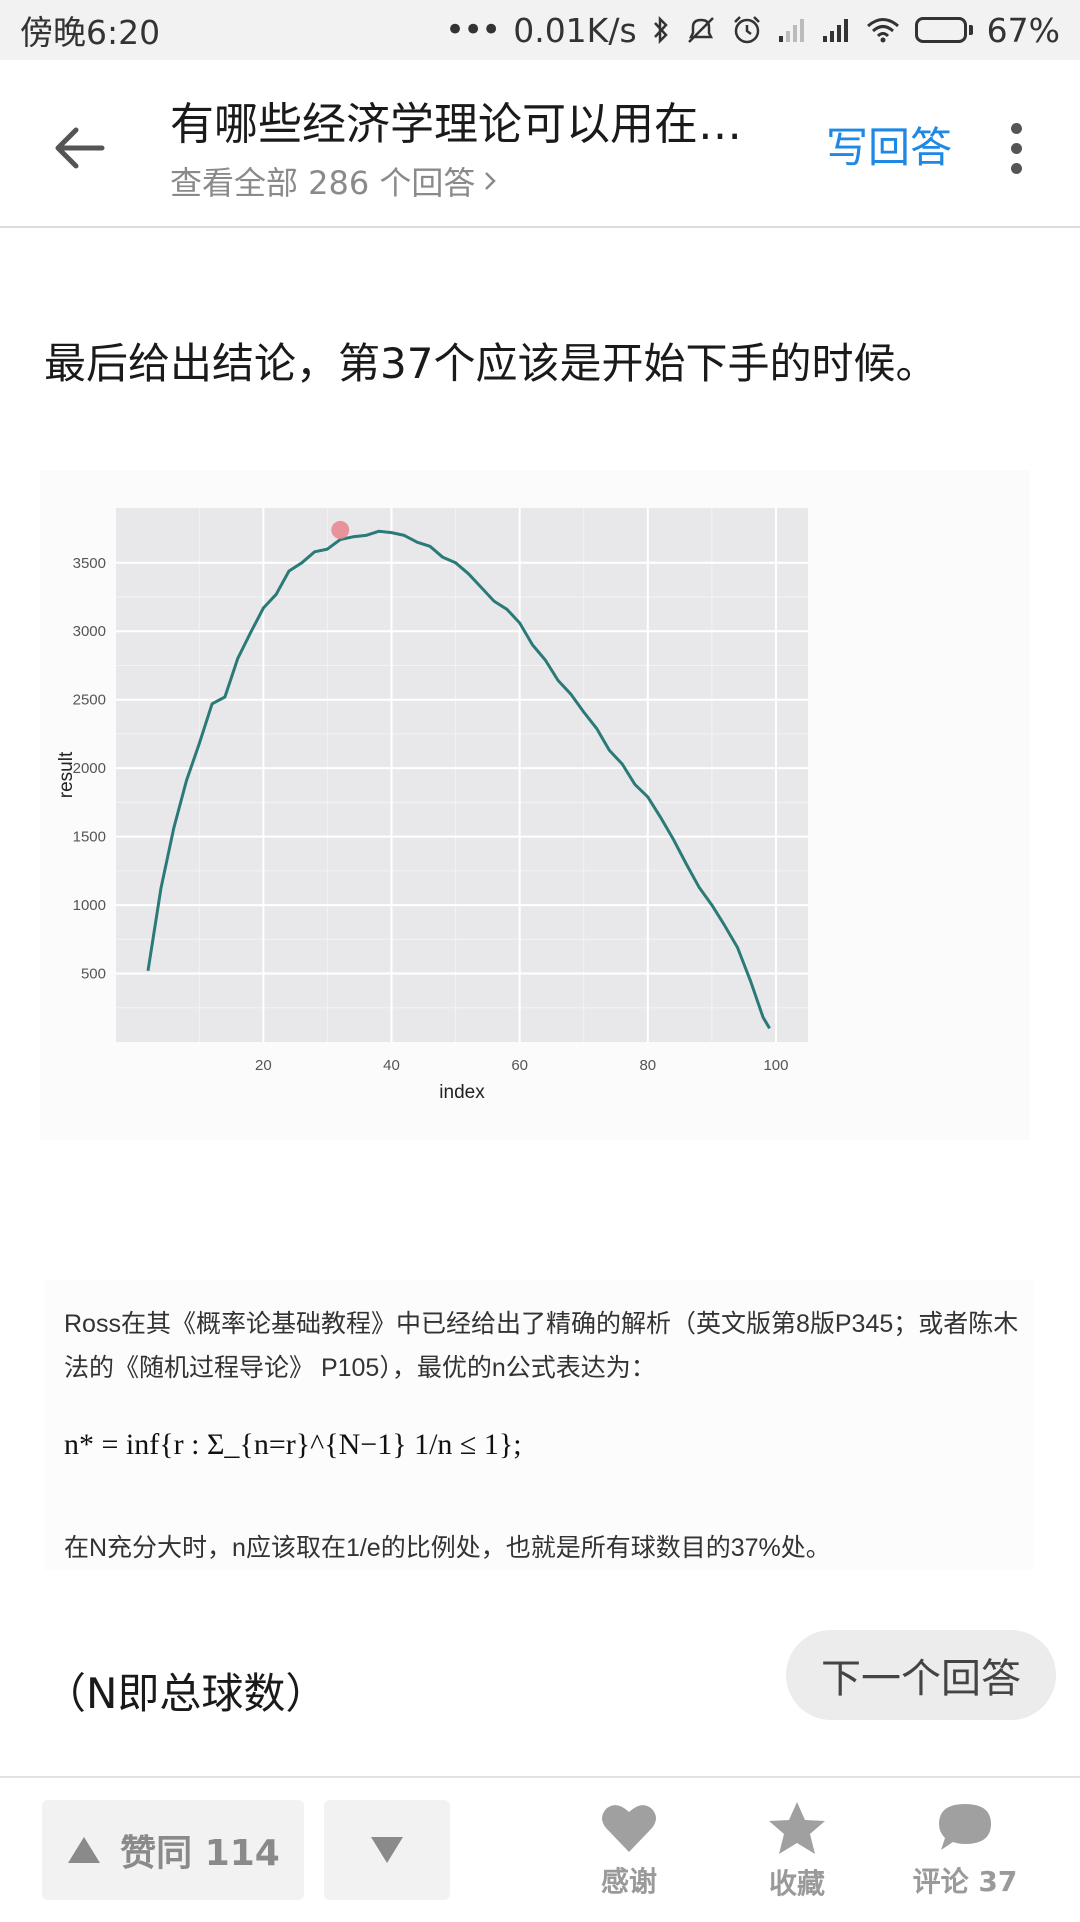 The width and height of the screenshot is (1080, 1922). Describe the element at coordinates (629, 1828) in the screenshot. I see `heart-icon` at that location.